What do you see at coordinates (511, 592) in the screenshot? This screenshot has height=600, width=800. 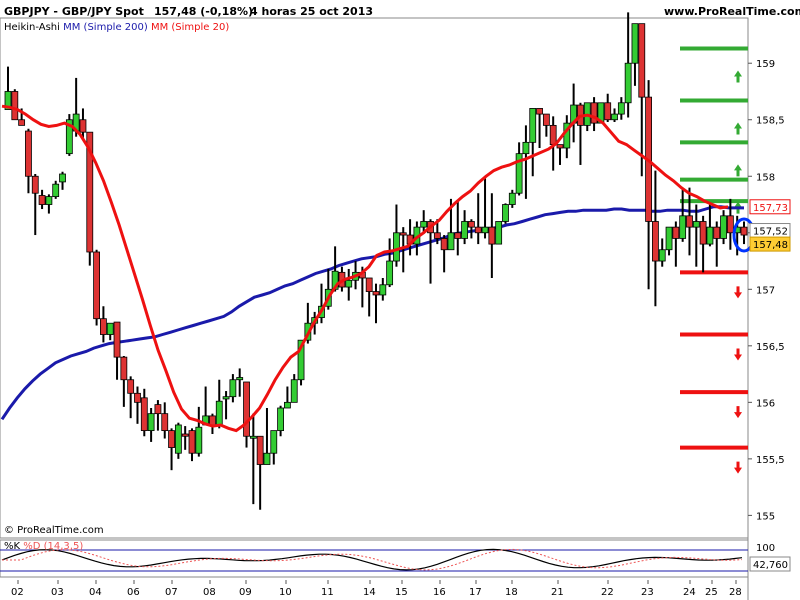 I see `x-tick-label: 18` at bounding box center [511, 592].